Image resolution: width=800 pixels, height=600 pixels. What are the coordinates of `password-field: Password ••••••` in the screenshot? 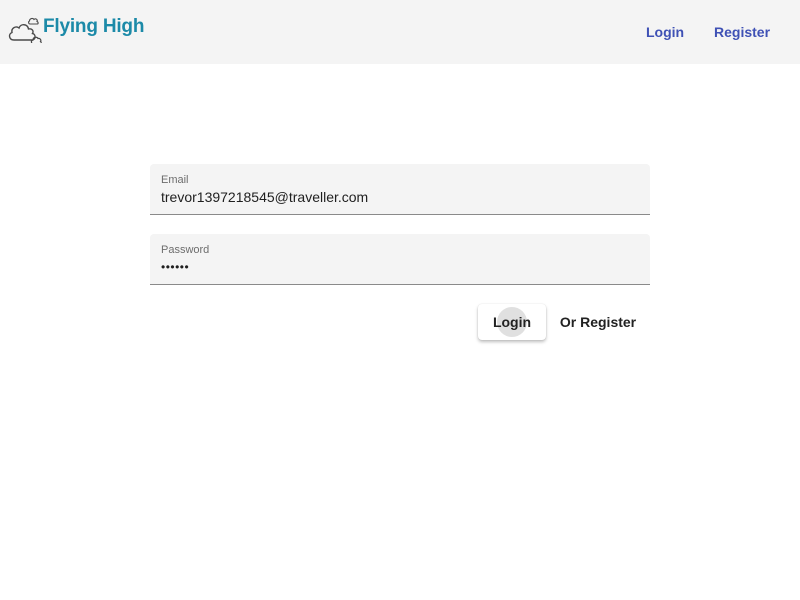 It's located at (400, 259).